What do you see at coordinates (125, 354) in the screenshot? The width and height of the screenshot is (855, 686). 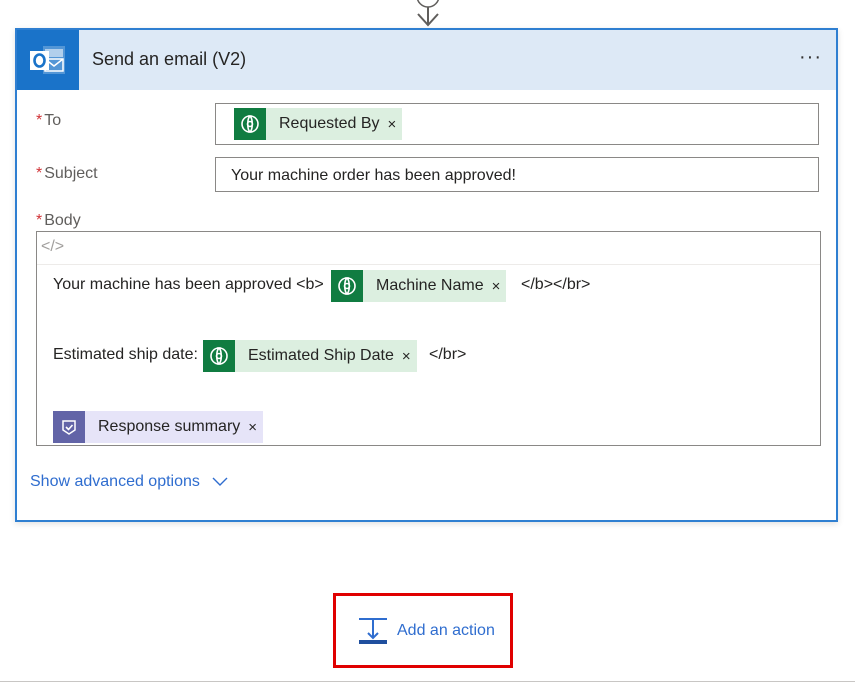 I see `body-text-line2-prefix: Estimated ship date:` at bounding box center [125, 354].